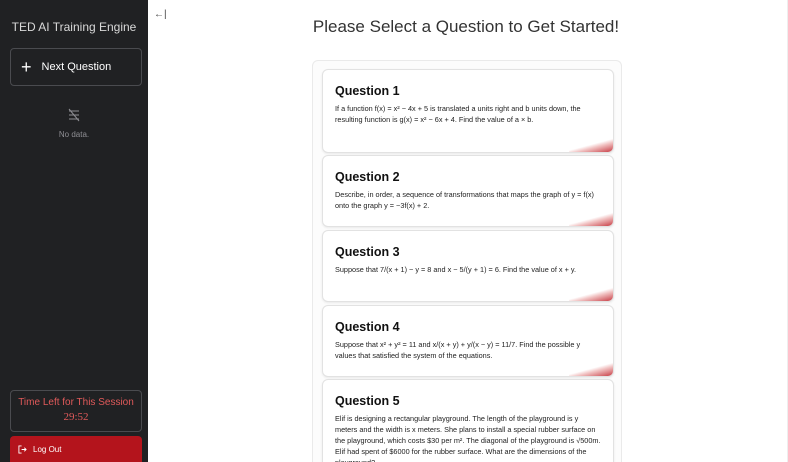 Image resolution: width=788 pixels, height=462 pixels. Describe the element at coordinates (74, 115) in the screenshot. I see `no-data-icon` at that location.